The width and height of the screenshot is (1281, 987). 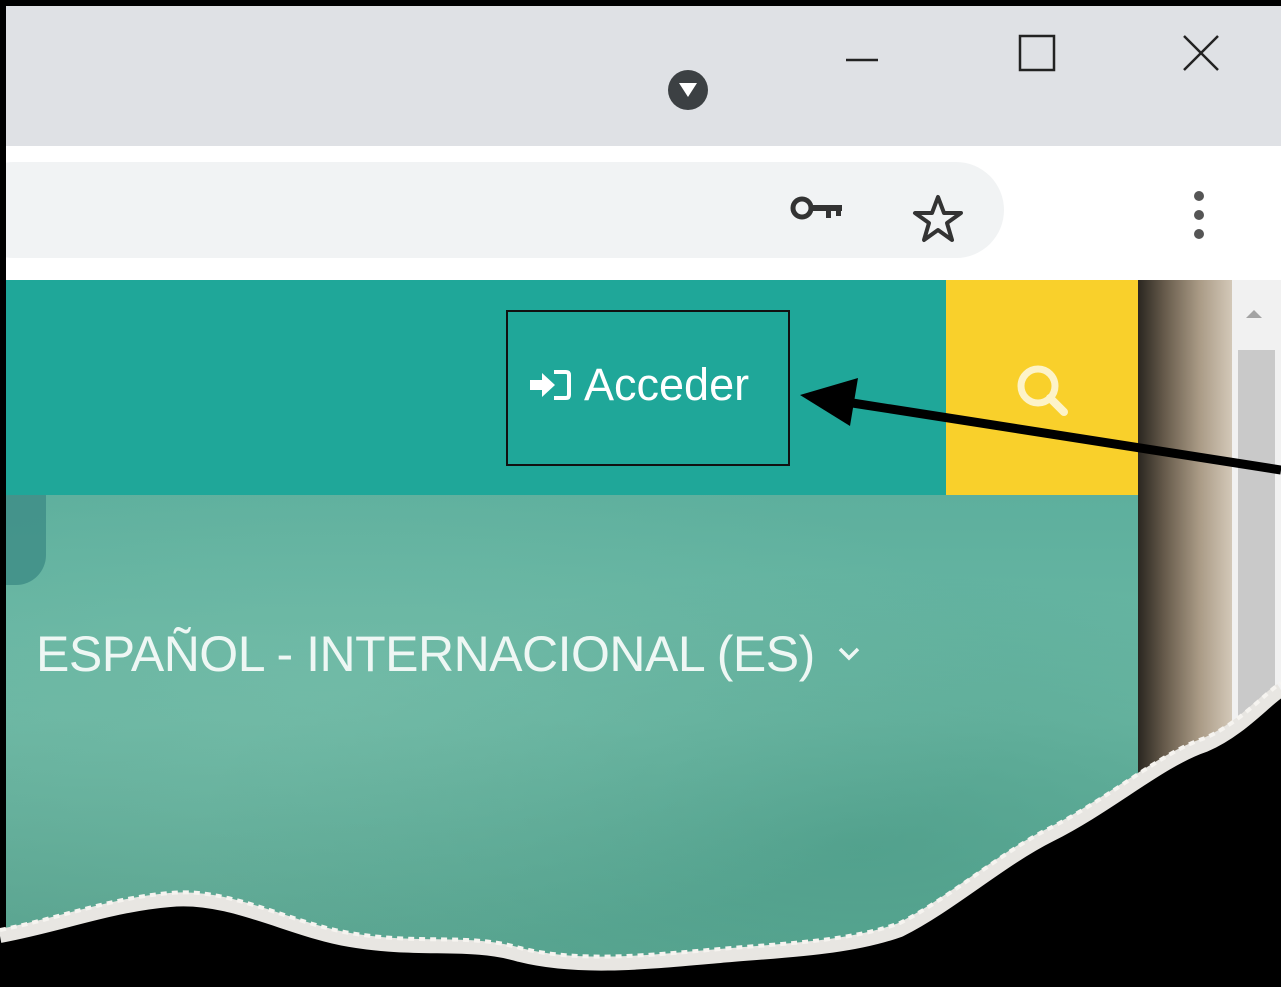 I want to click on scrollbar, so click(x=1256, y=633).